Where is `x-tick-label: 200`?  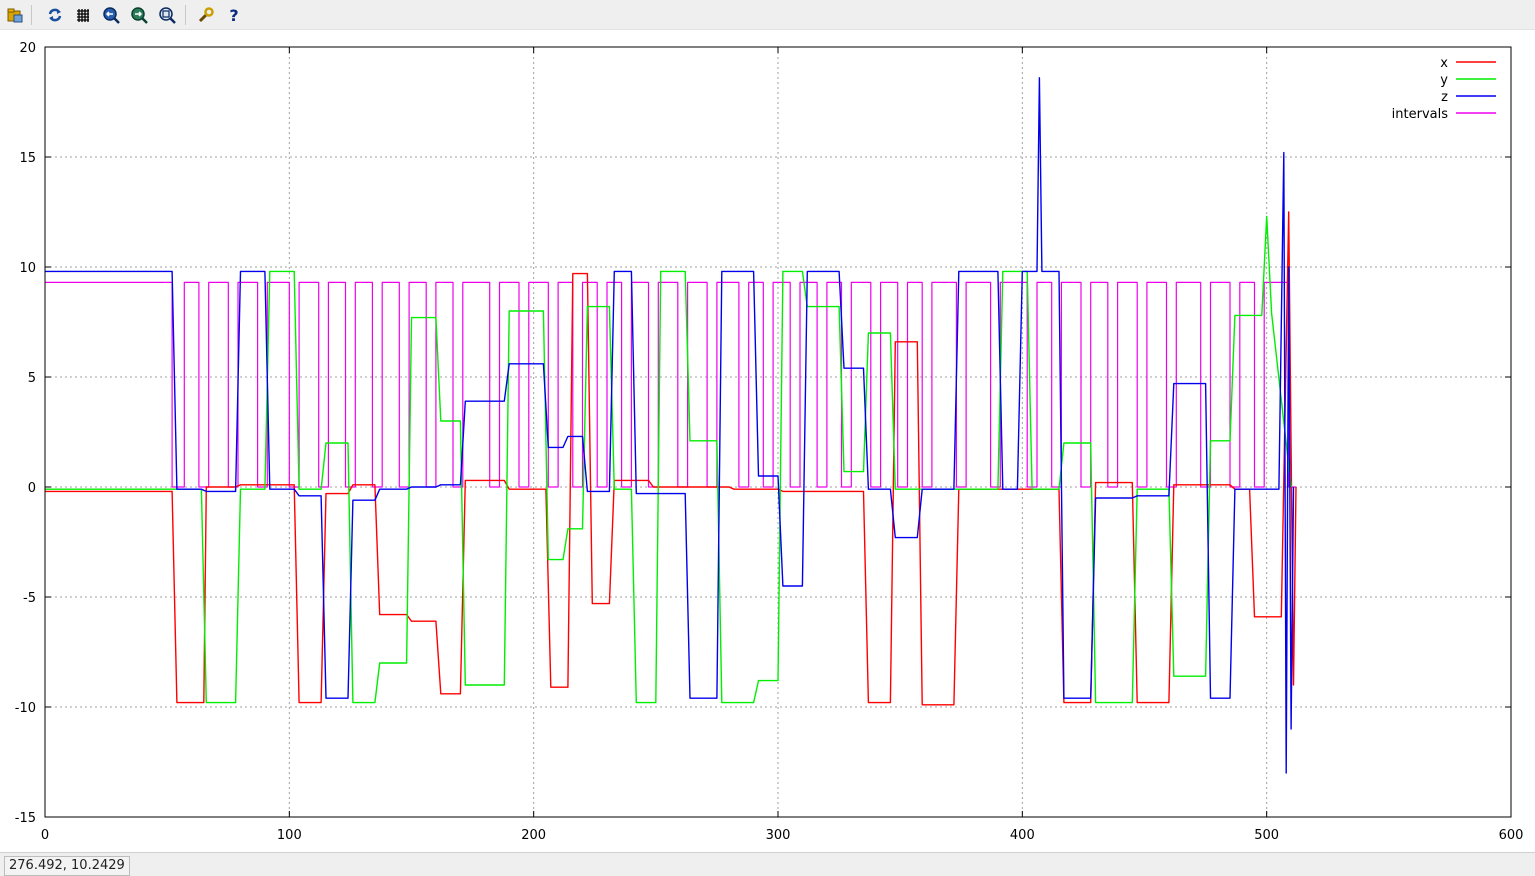 x-tick-label: 200 is located at coordinates (533, 835).